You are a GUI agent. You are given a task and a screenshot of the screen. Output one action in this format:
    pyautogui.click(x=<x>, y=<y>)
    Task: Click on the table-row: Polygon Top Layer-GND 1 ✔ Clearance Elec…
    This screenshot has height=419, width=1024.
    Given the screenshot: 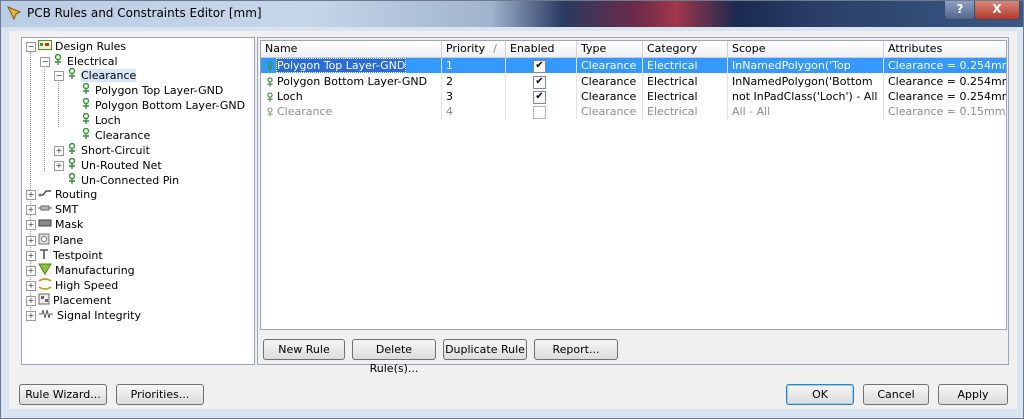 What is the action you would take?
    pyautogui.click(x=633, y=65)
    